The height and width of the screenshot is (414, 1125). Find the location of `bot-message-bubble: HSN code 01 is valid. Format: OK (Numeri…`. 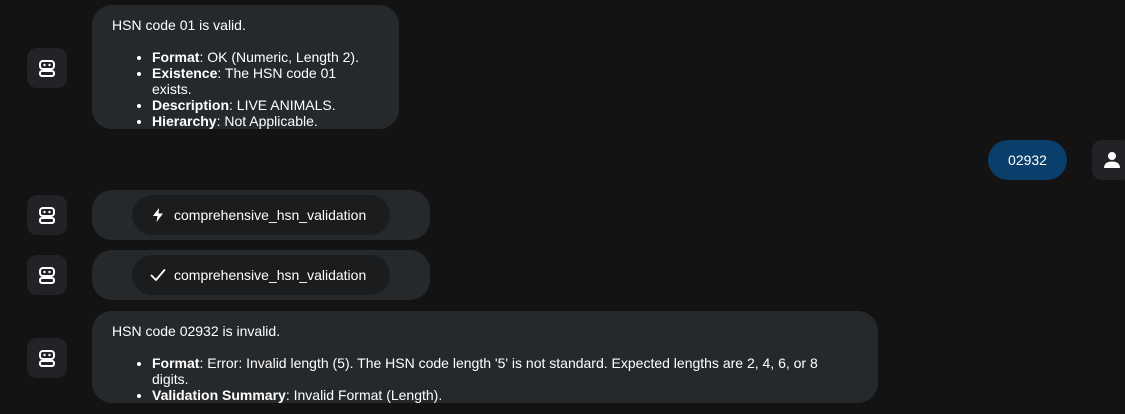

bot-message-bubble: HSN code 01 is valid. Format: OK (Numeri… is located at coordinates (245, 67).